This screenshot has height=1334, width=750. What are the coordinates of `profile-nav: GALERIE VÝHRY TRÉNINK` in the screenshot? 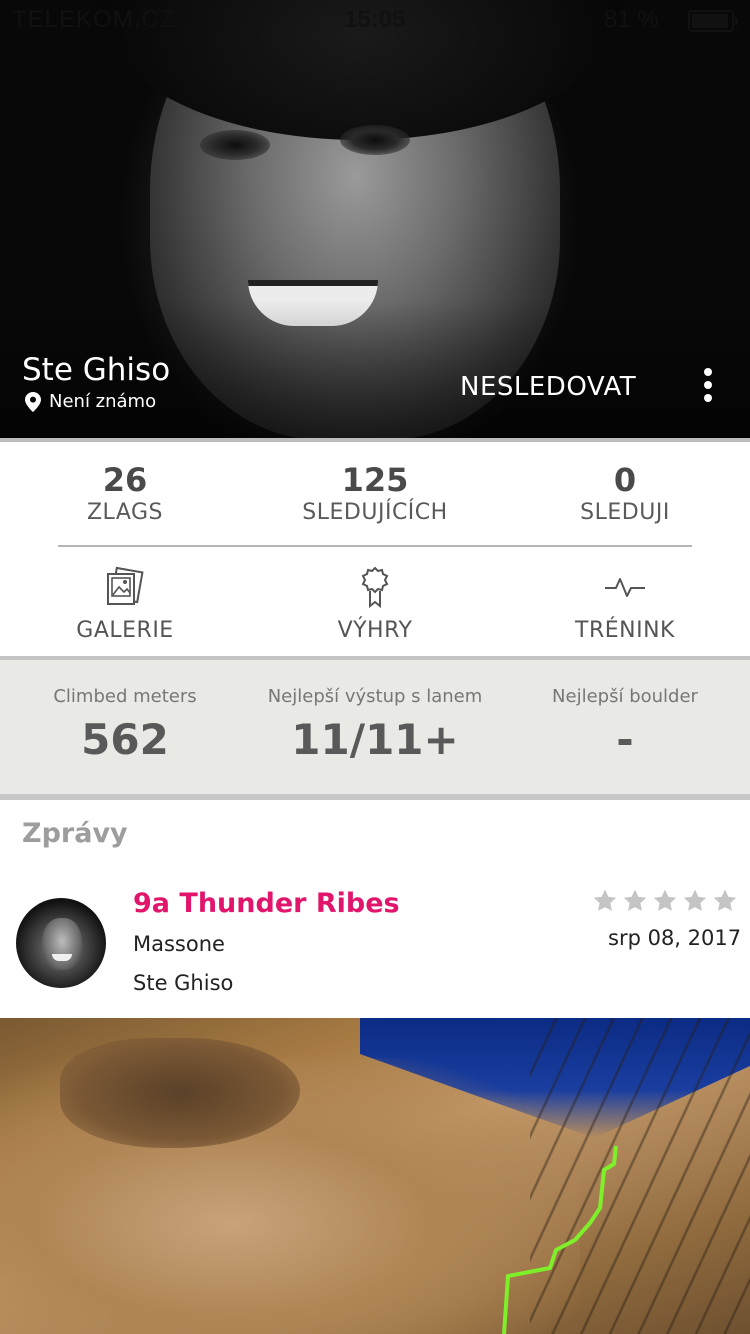 It's located at (375, 602).